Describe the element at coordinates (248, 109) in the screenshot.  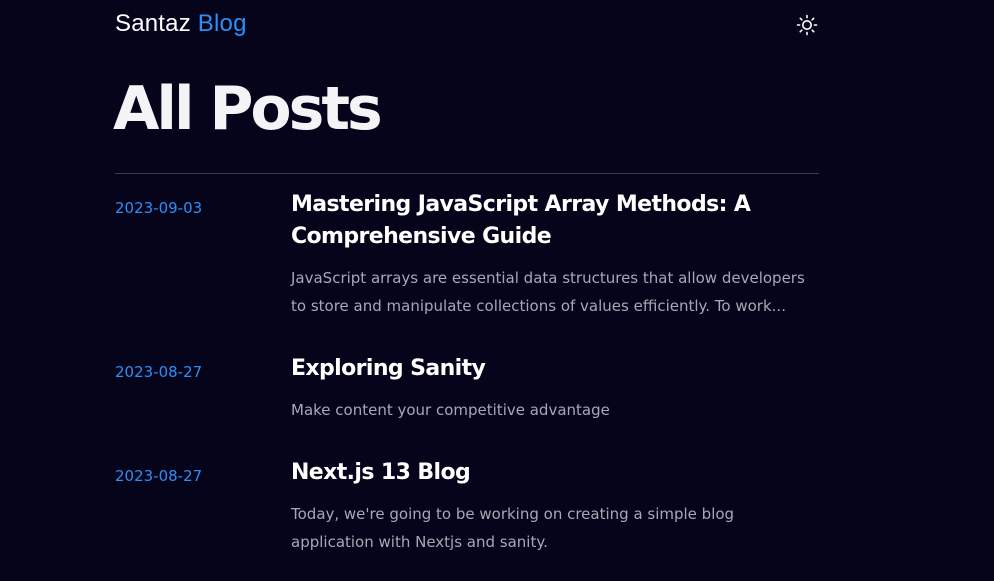
I see `page-title: All Posts` at that location.